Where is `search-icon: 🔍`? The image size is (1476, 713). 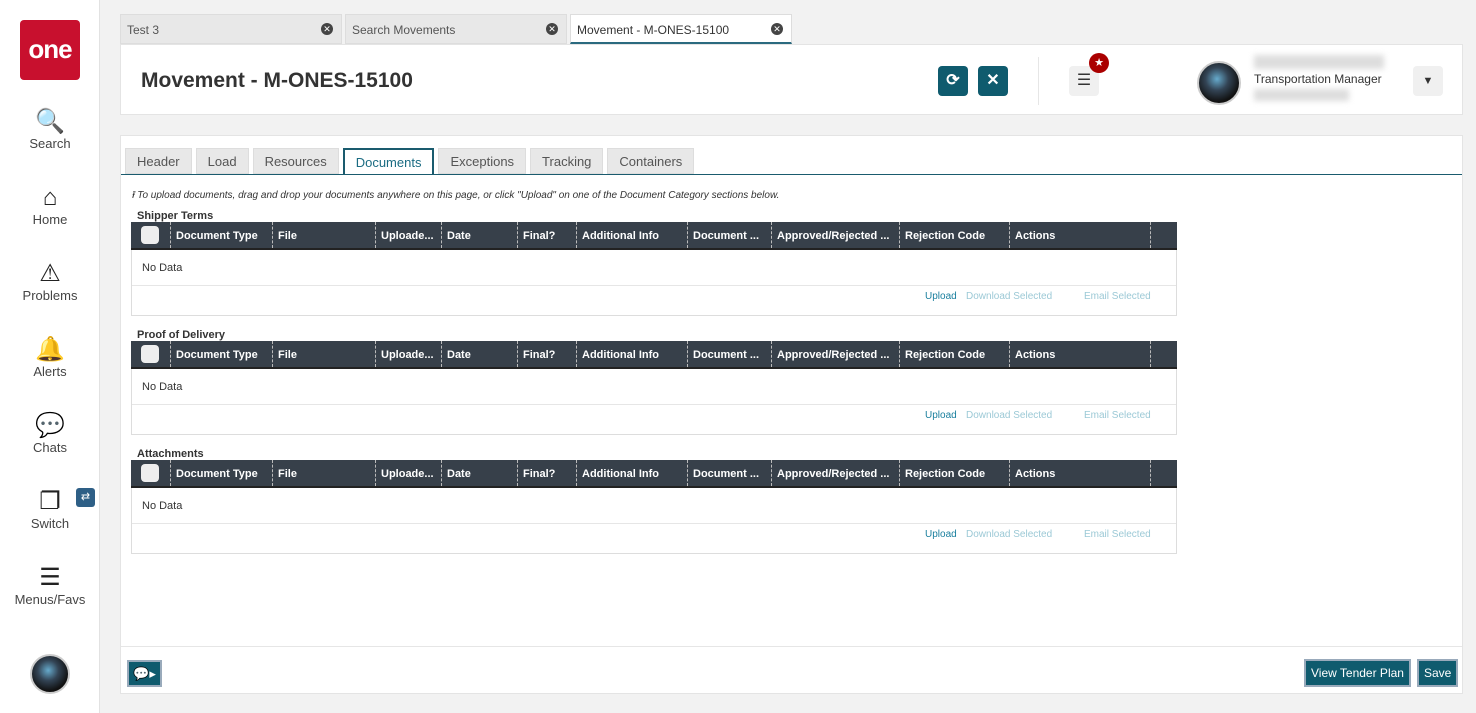 search-icon: 🔍 is located at coordinates (50, 121).